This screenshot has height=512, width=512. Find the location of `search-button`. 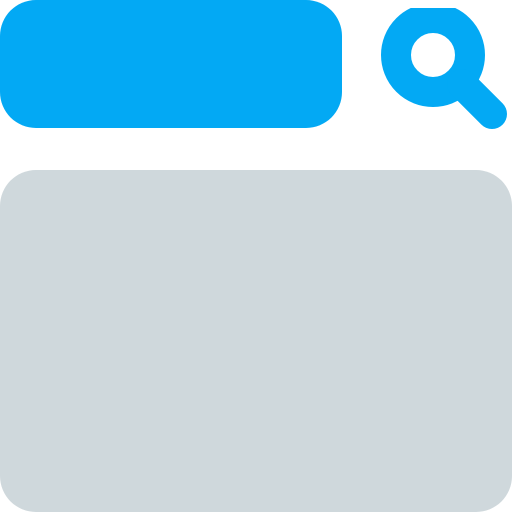

search-button is located at coordinates (446, 70).